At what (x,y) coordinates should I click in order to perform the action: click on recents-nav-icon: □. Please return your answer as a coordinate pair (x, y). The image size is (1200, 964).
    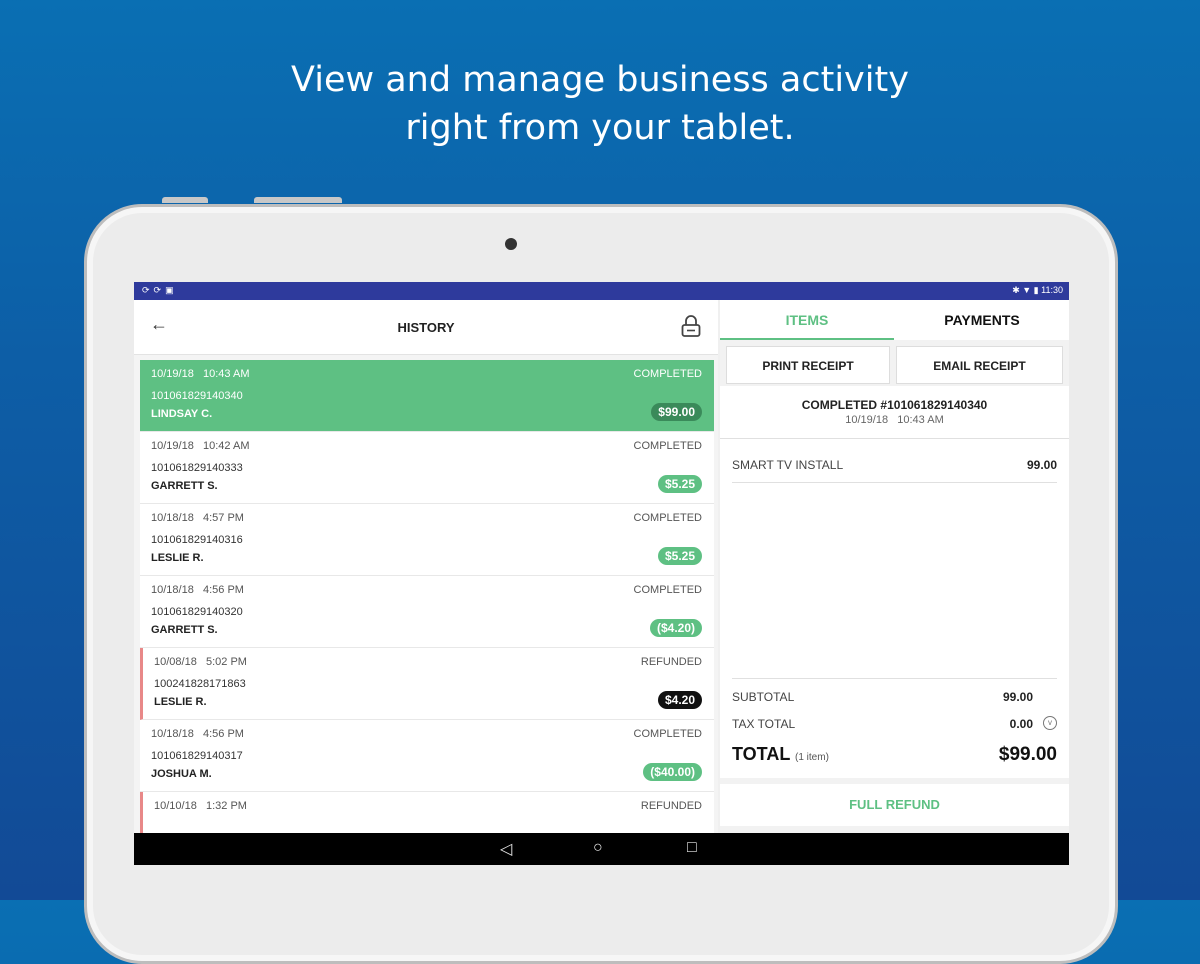
    Looking at the image, I should click on (692, 848).